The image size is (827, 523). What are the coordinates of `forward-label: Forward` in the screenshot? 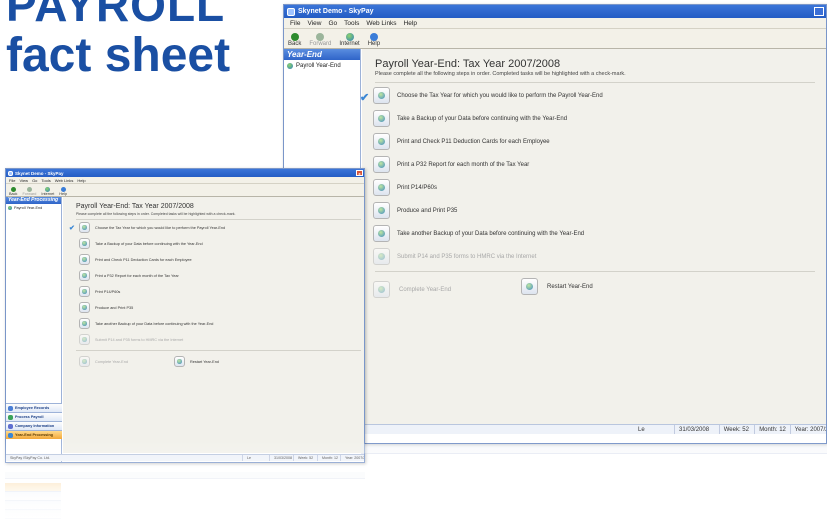 It's located at (29, 194).